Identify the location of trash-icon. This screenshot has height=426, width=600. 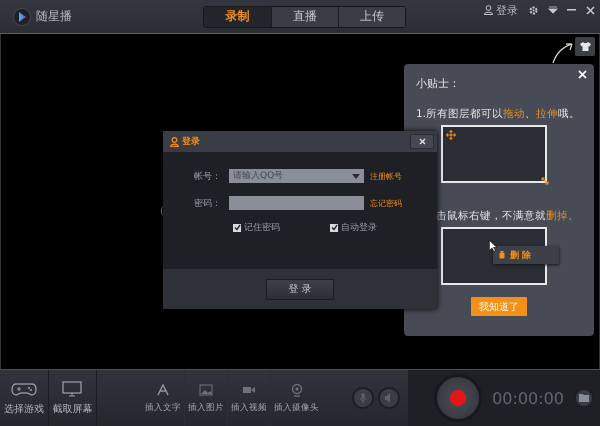
(502, 255).